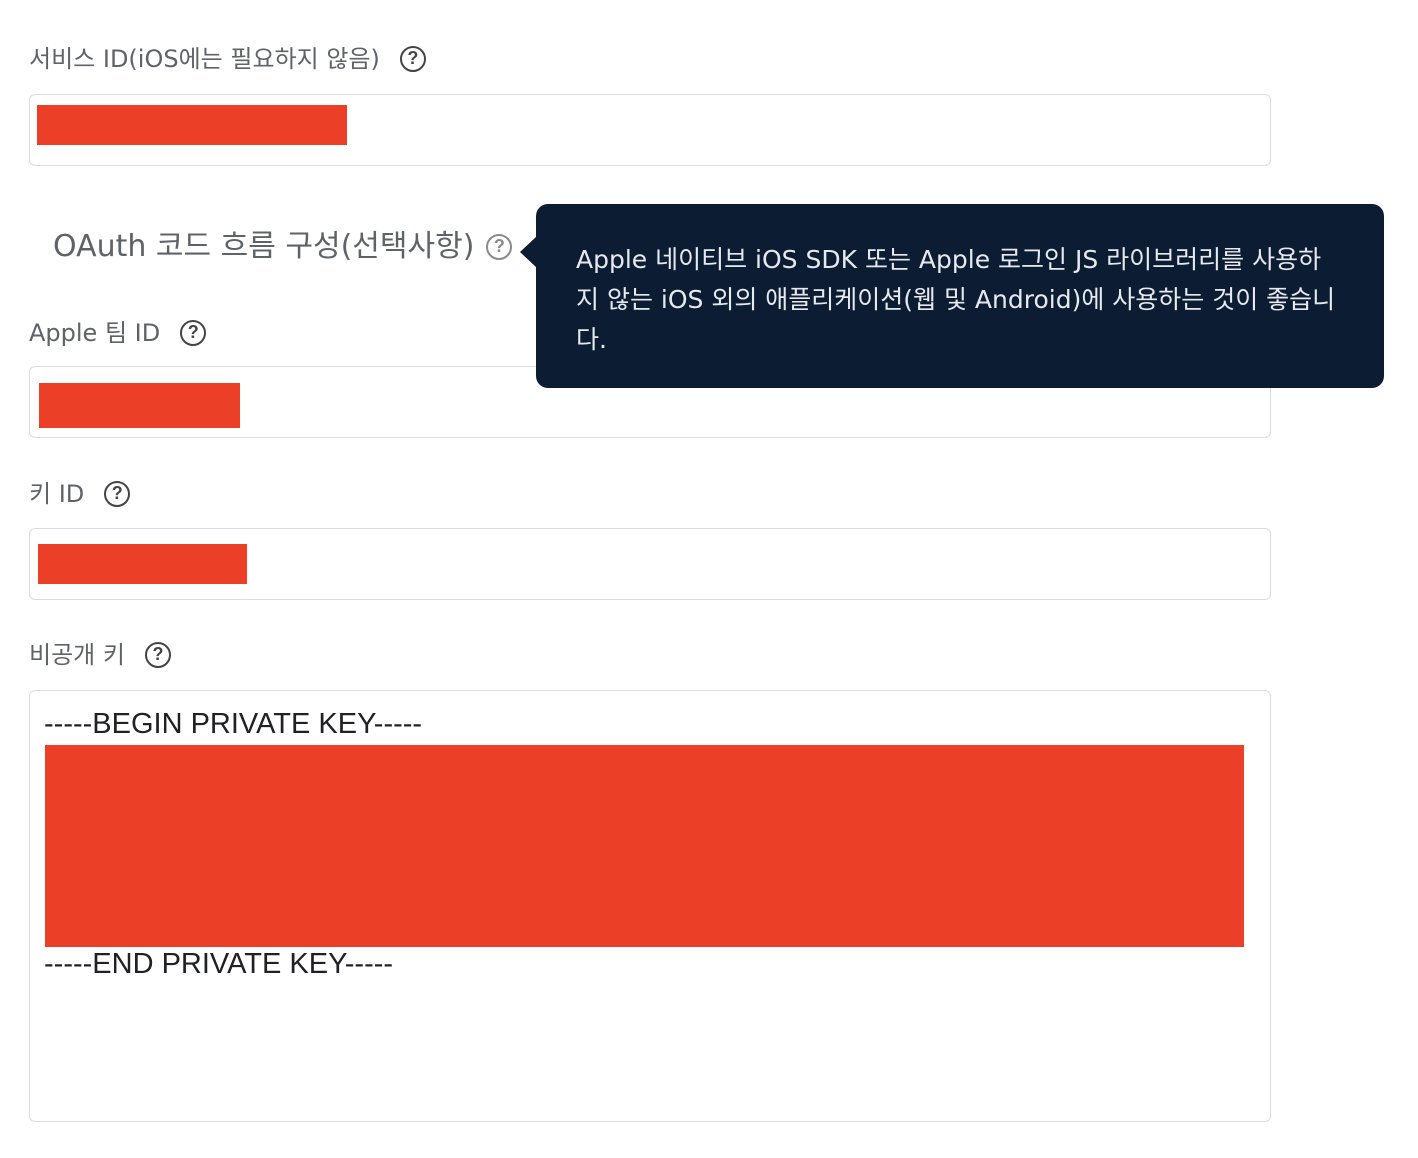  Describe the element at coordinates (233, 724) in the screenshot. I see `private-key-begin: -----BEGIN PRIVATE KEY-----` at that location.